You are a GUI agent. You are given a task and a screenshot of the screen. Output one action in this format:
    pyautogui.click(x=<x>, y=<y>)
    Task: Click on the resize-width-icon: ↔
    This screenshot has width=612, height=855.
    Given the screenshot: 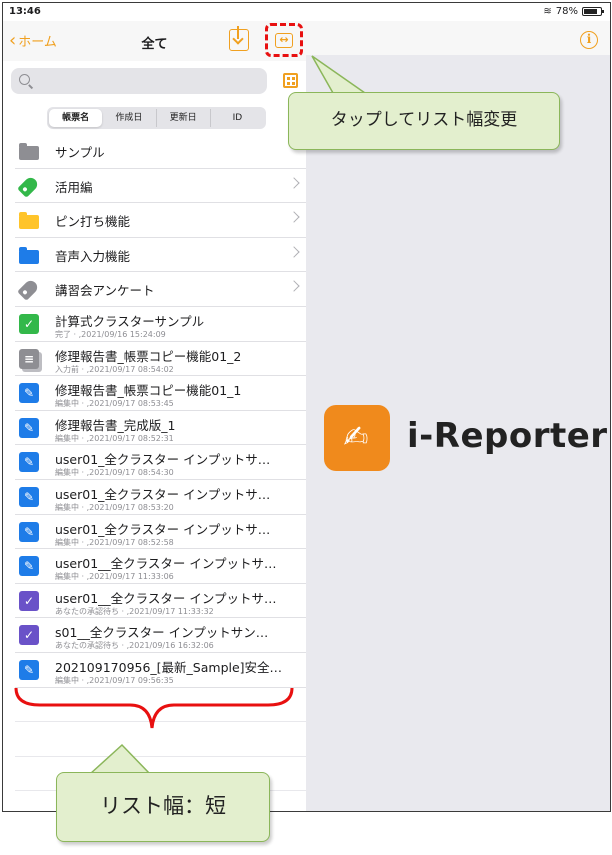 What is the action you would take?
    pyautogui.click(x=284, y=40)
    